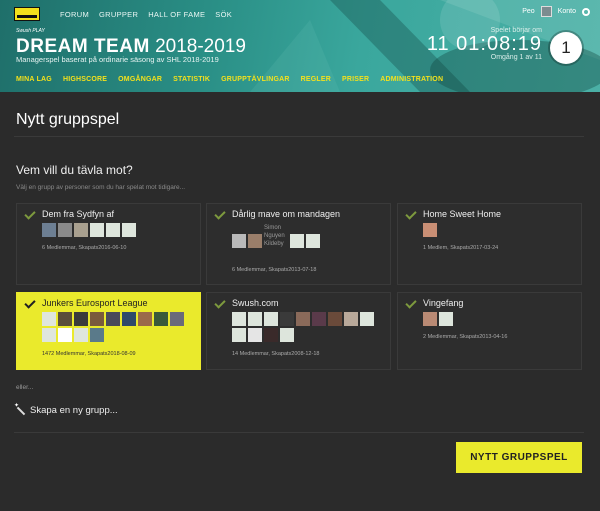 The height and width of the screenshot is (511, 600). What do you see at coordinates (191, 79) in the screenshot?
I see `nav-statistik: STATISTIK` at bounding box center [191, 79].